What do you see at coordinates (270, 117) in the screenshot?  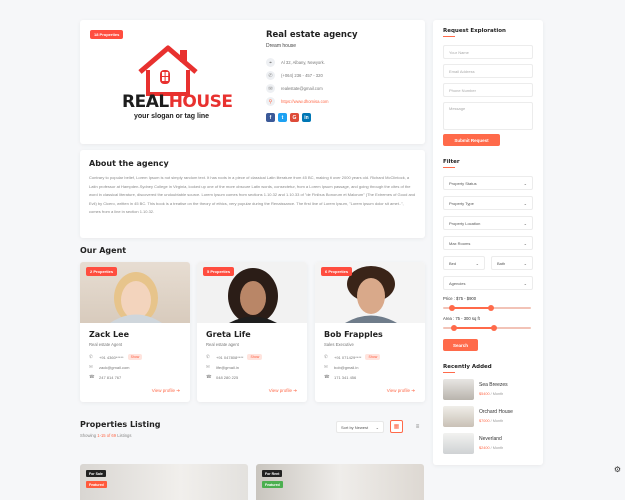 I see `facebook-icon: f` at bounding box center [270, 117].